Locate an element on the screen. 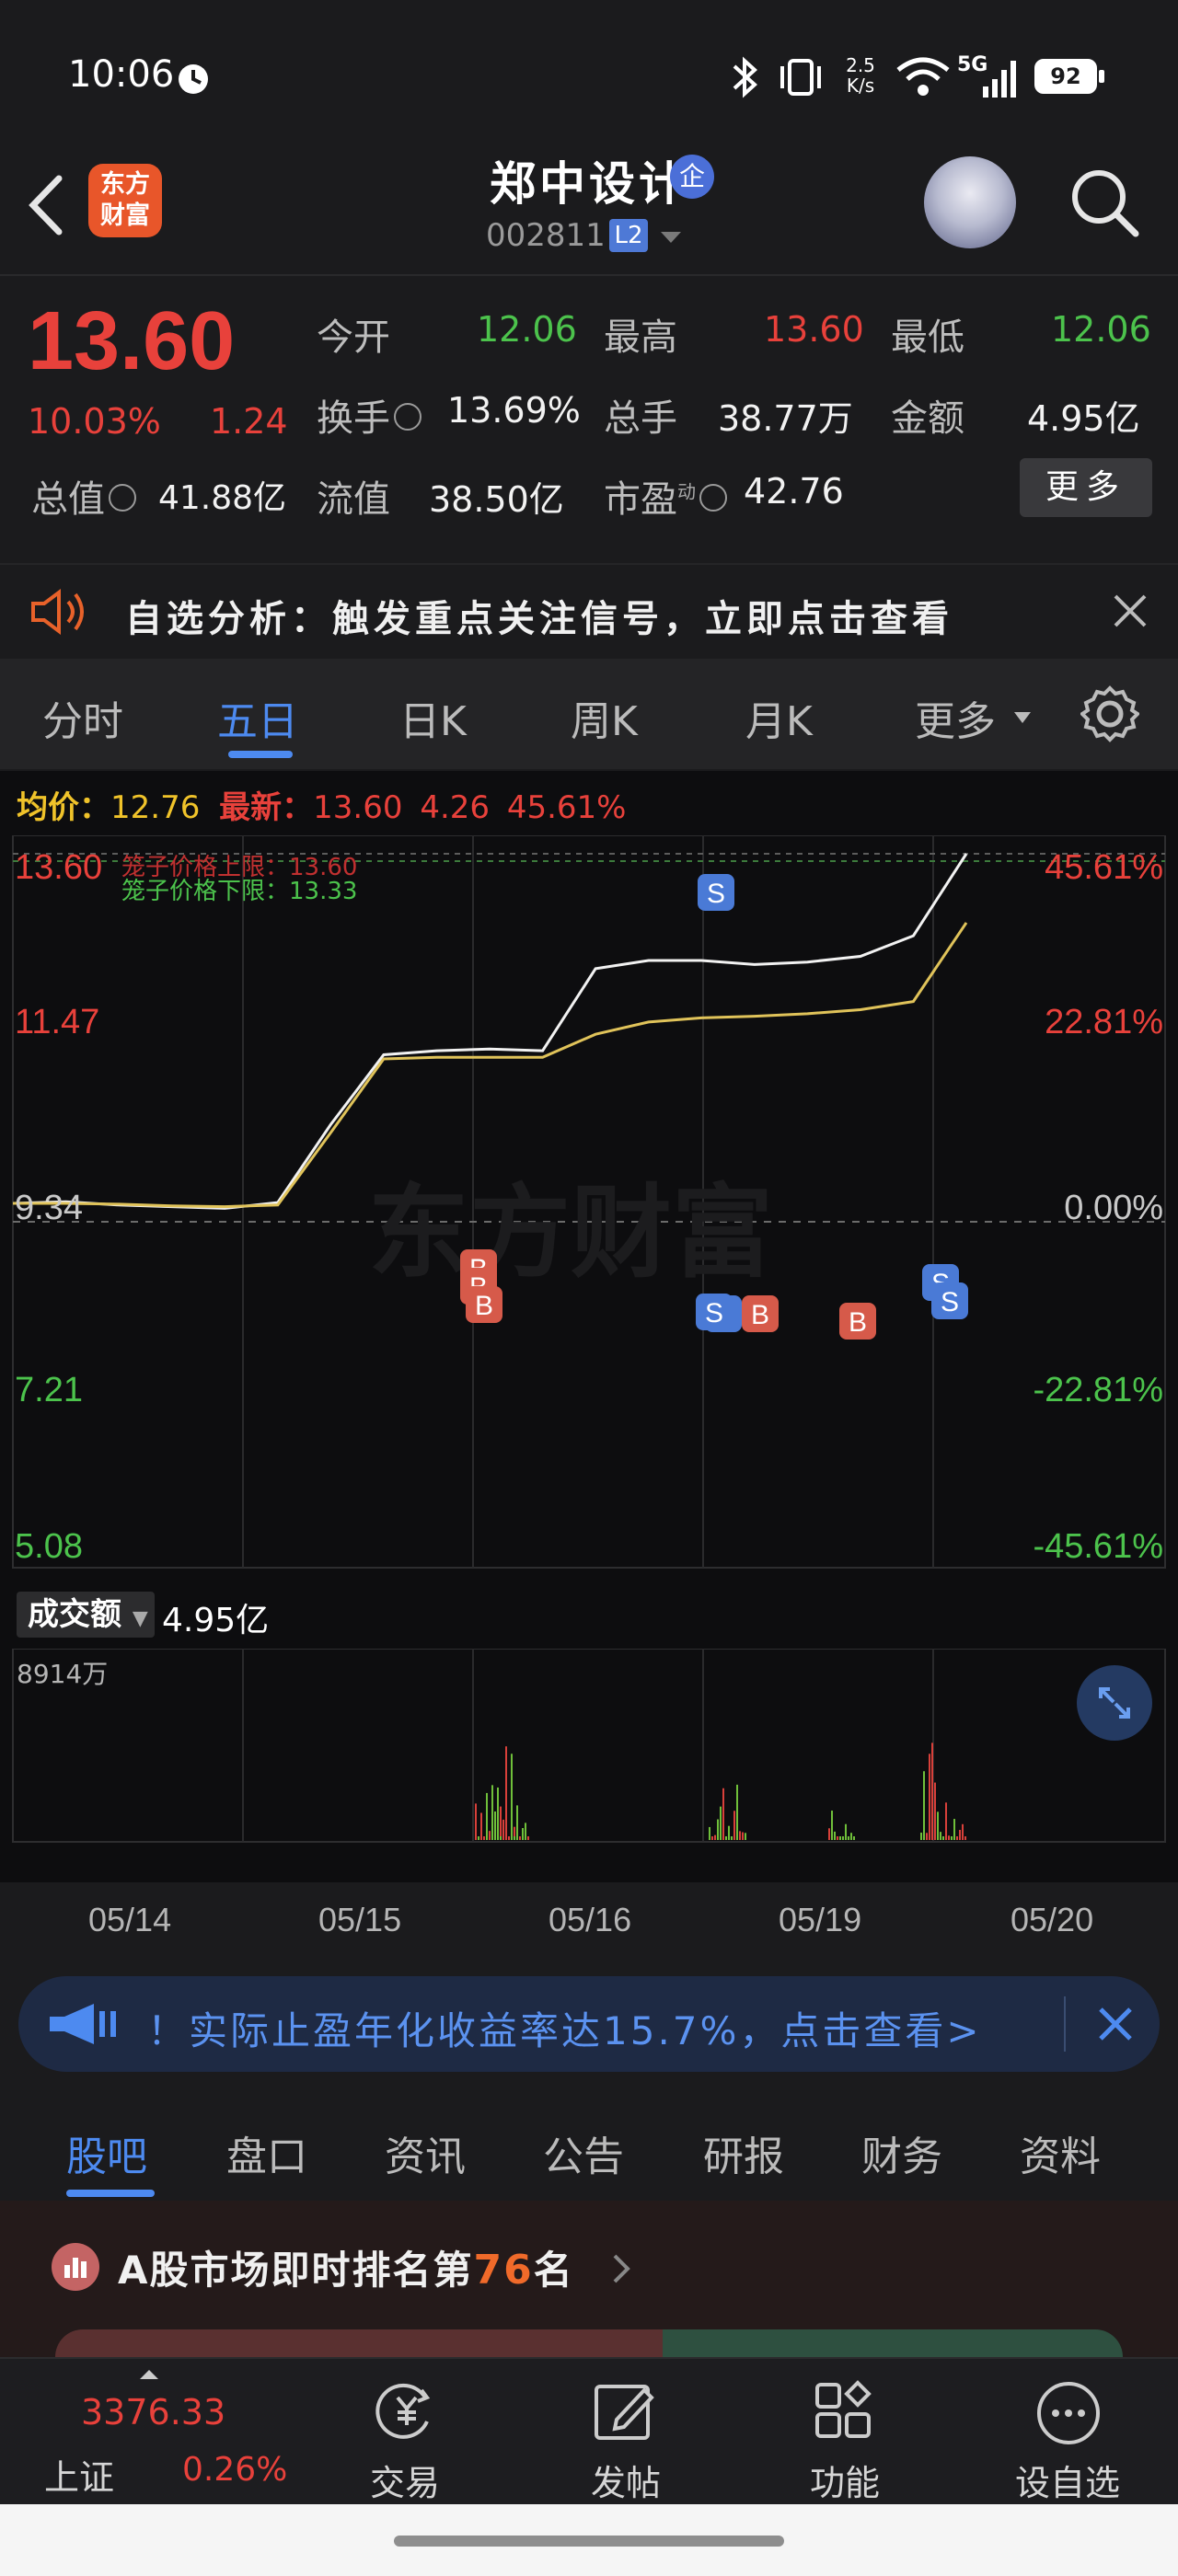 This screenshot has height=2576, width=1178. nav-functions: 功能 is located at coordinates (845, 2480).